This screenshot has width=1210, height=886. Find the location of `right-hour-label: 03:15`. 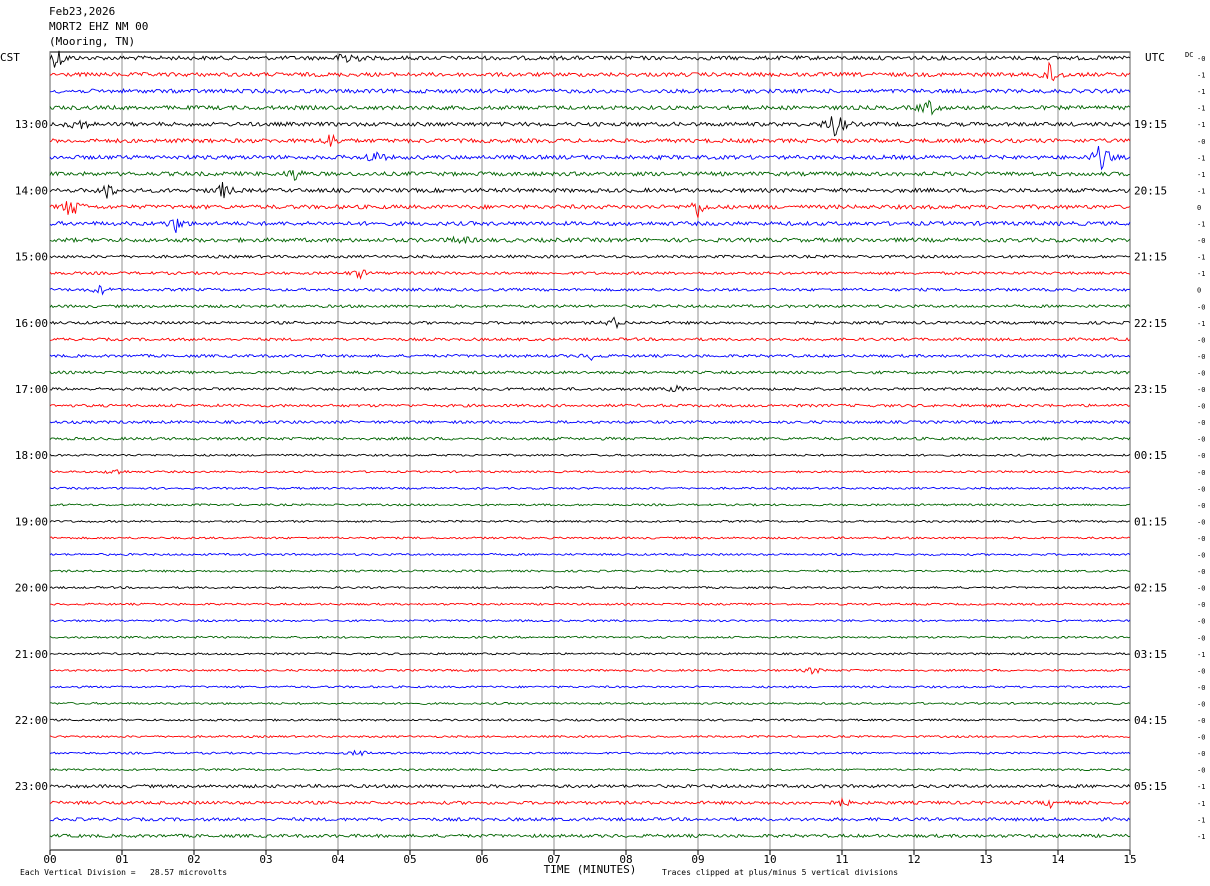

right-hour-label: 03:15 is located at coordinates (1150, 654).